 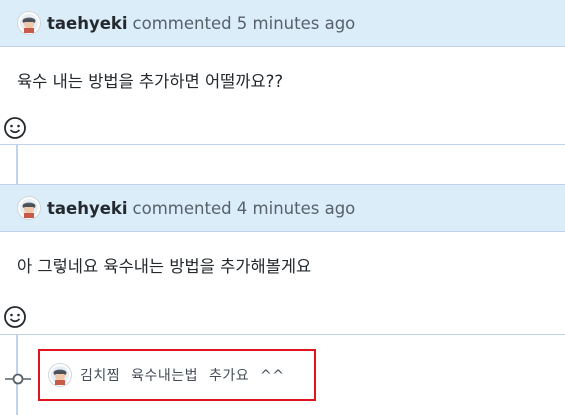 What do you see at coordinates (244, 208) in the screenshot?
I see `comment-timestamp: commented 4 minutes ago` at bounding box center [244, 208].